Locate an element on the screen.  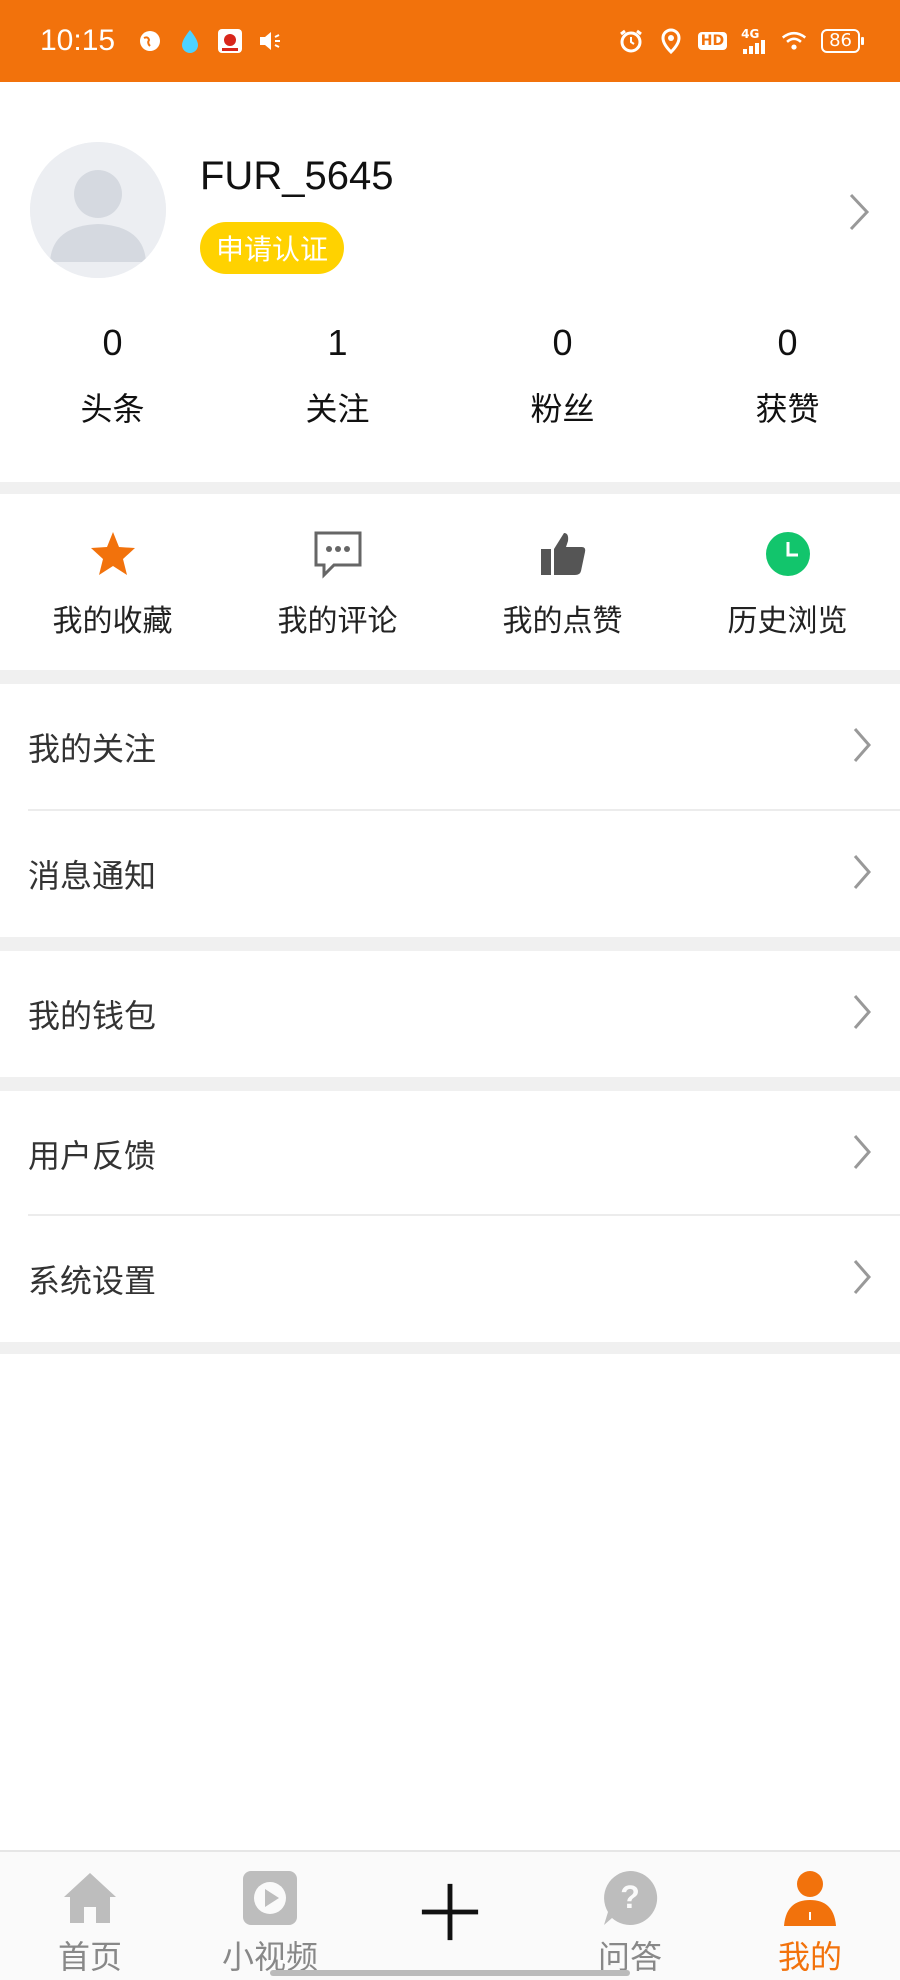
system-icons: HD 4G 86 is located at coordinates (741, 41).